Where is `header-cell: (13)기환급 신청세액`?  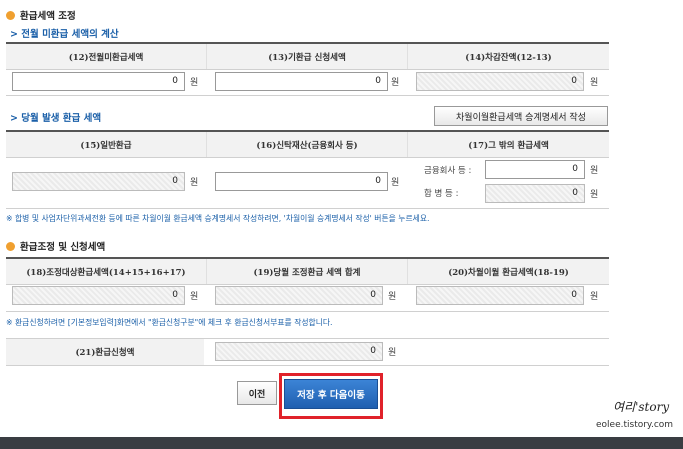 header-cell: (13)기환급 신청세액 is located at coordinates (307, 56).